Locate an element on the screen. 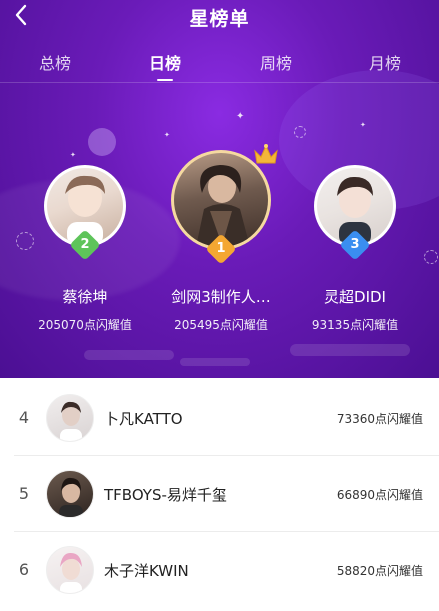  active-tab-indicator is located at coordinates (164, 80).